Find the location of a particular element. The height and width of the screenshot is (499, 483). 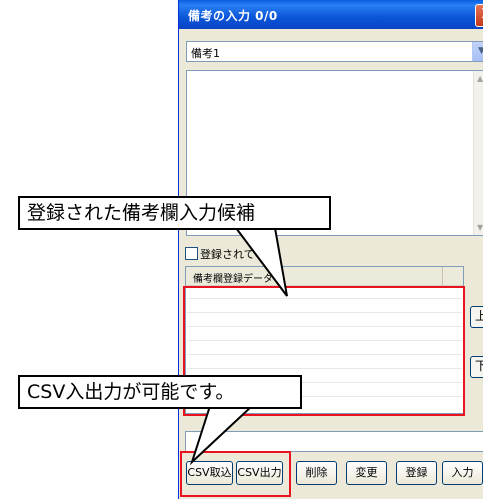

csv-callout-pointer is located at coordinates (222, 435).